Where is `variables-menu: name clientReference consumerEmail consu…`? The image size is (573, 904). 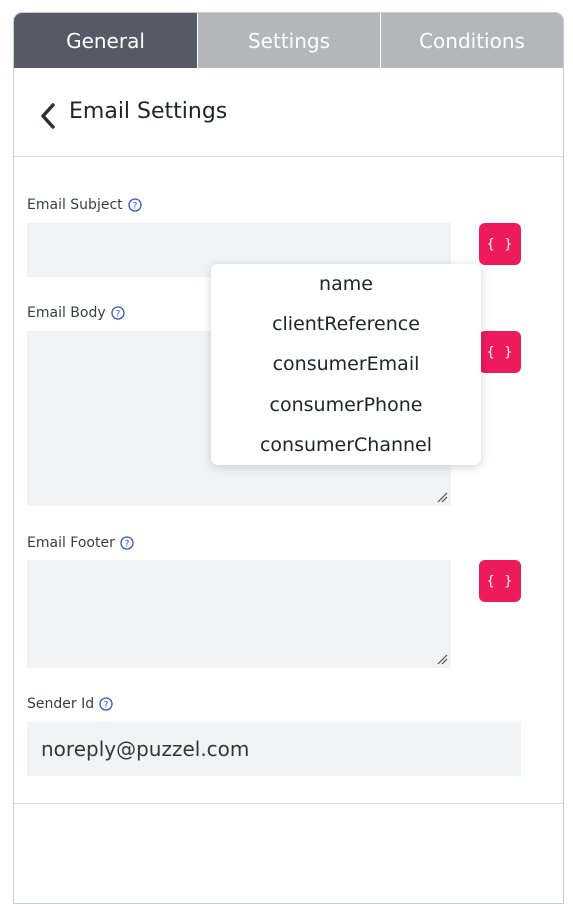
variables-menu: name clientReference consumerEmail consu… is located at coordinates (346, 364).